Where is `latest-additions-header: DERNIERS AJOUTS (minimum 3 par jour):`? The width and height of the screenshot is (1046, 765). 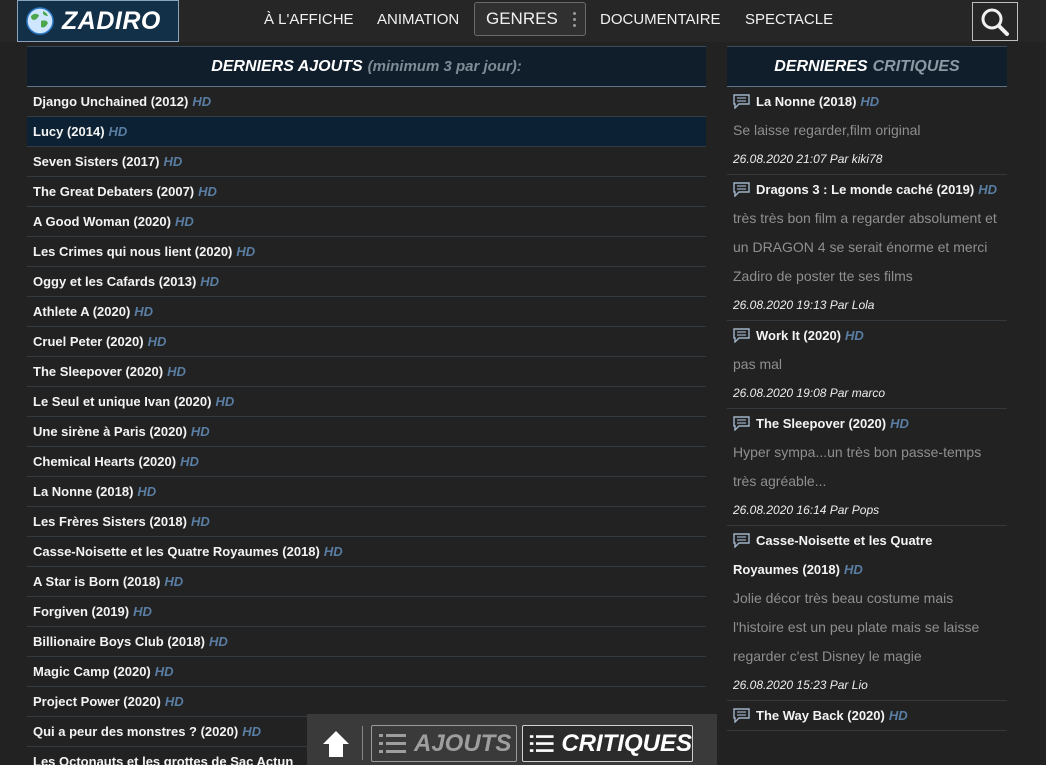 latest-additions-header: DERNIERS AJOUTS (minimum 3 par jour): is located at coordinates (366, 66).